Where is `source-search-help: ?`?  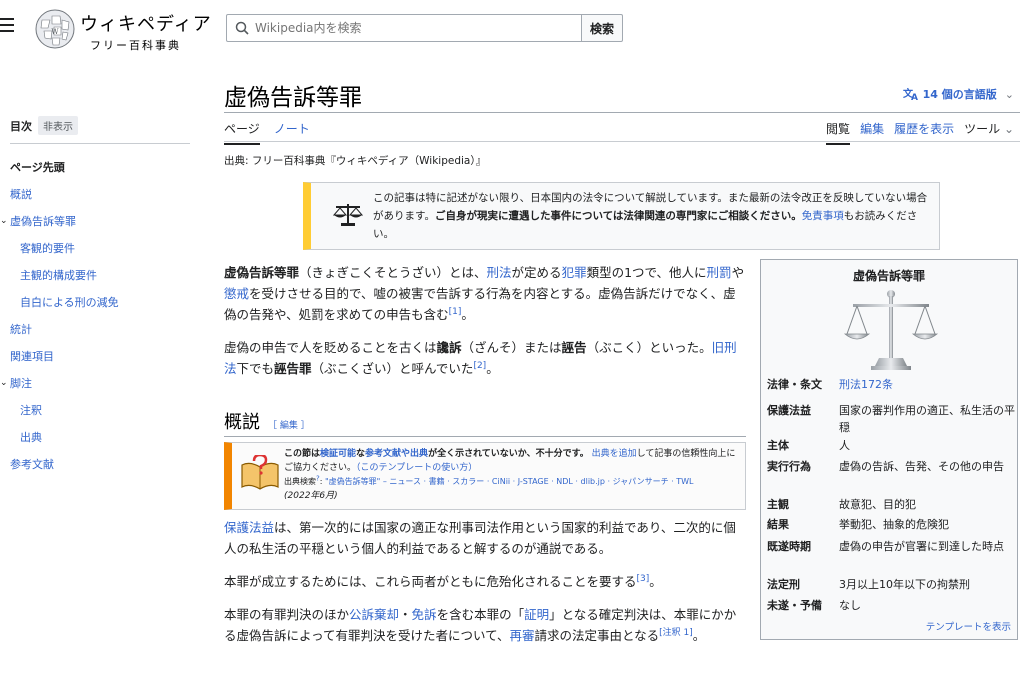
source-search-help: ? is located at coordinates (318, 478).